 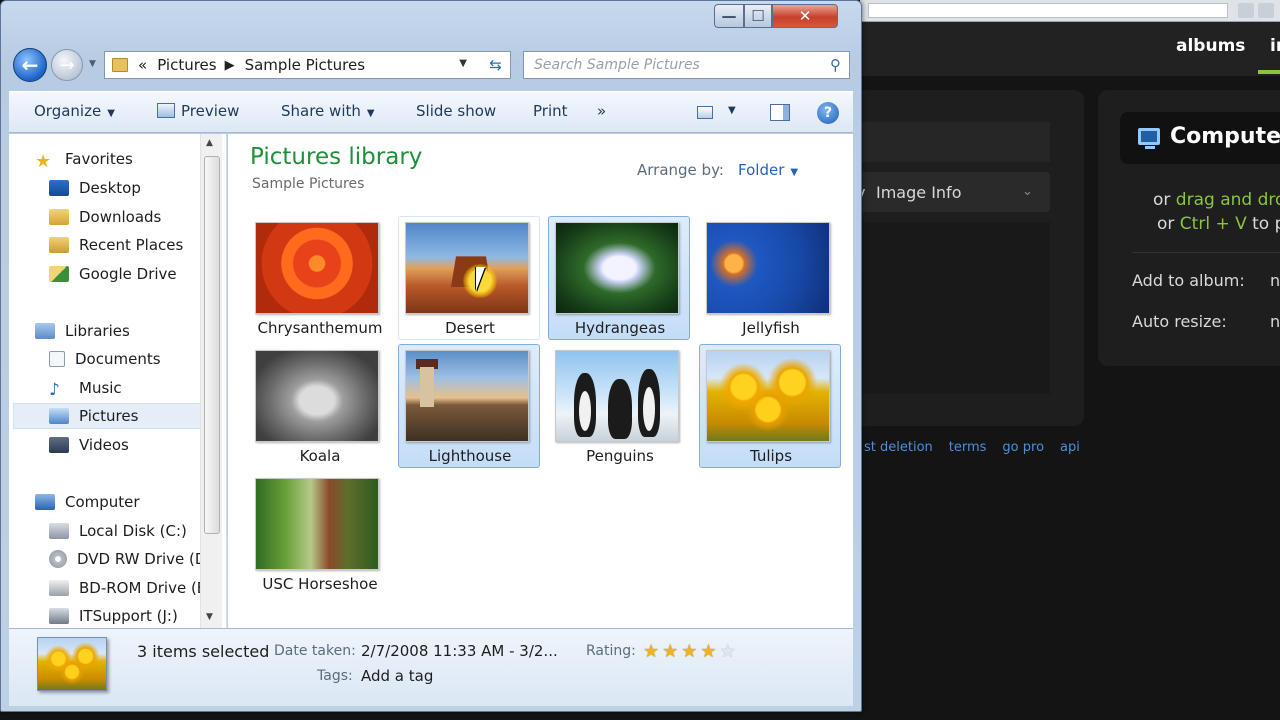 I want to click on file-tile-jellyfish: Jellyfish, so click(x=770, y=278).